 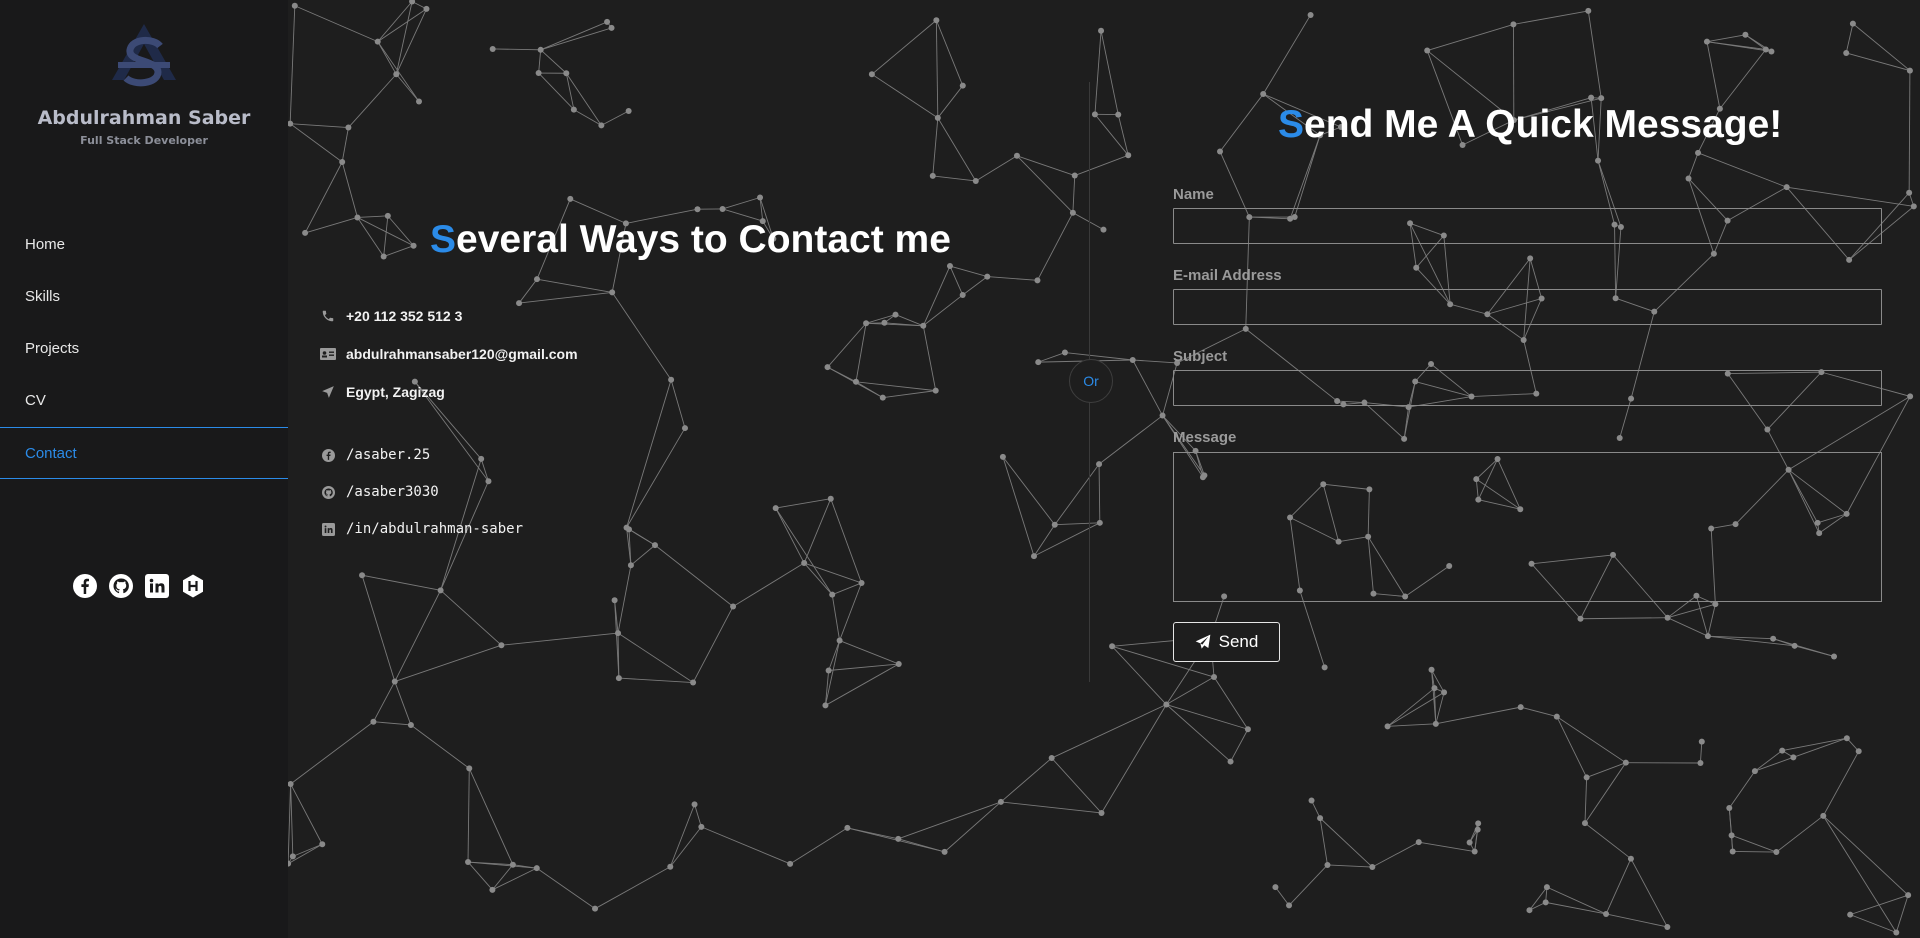 What do you see at coordinates (121, 586) in the screenshot?
I see `github-icon` at bounding box center [121, 586].